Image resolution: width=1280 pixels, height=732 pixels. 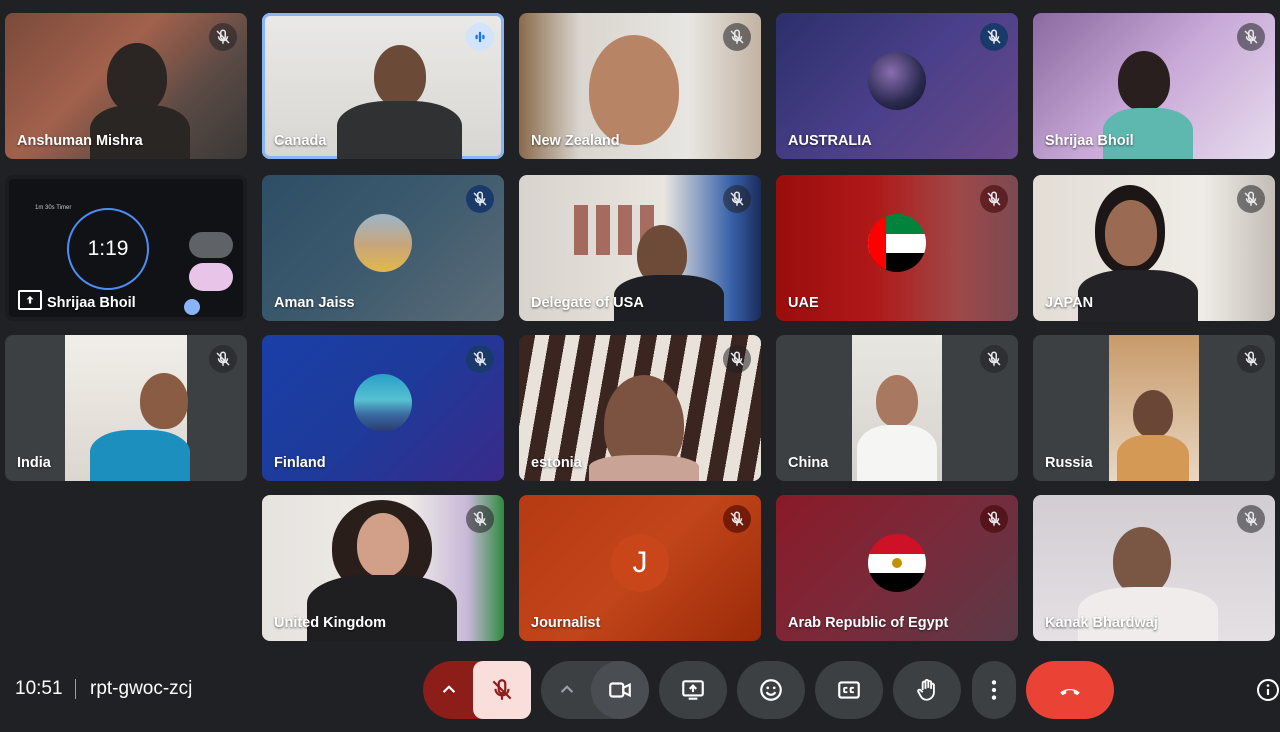 I want to click on participant-tile: UAE, so click(x=897, y=248).